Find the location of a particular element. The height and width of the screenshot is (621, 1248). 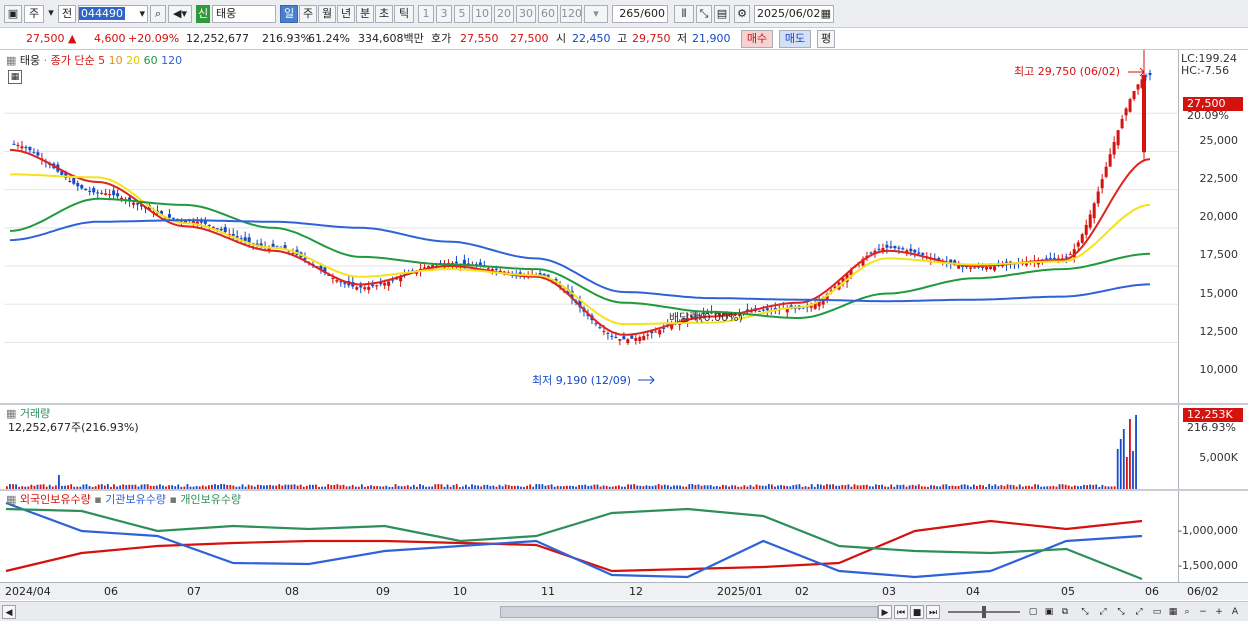

period-second-tab: 초 is located at coordinates (384, 14).